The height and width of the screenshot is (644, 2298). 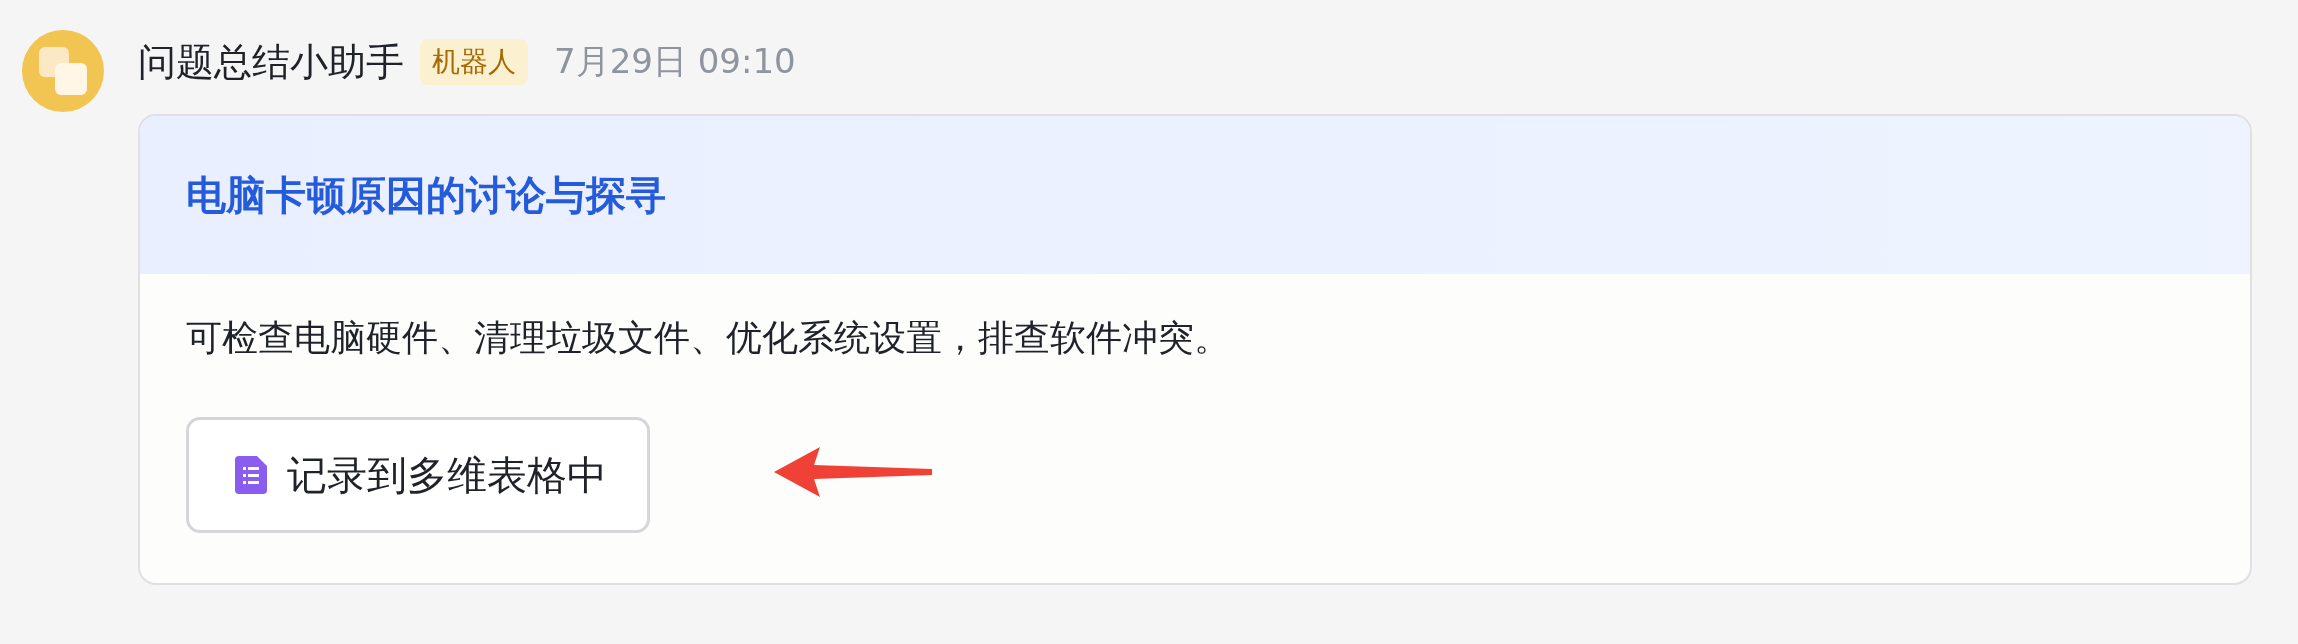 I want to click on message-time: 7月29日 09:10, so click(x=675, y=61).